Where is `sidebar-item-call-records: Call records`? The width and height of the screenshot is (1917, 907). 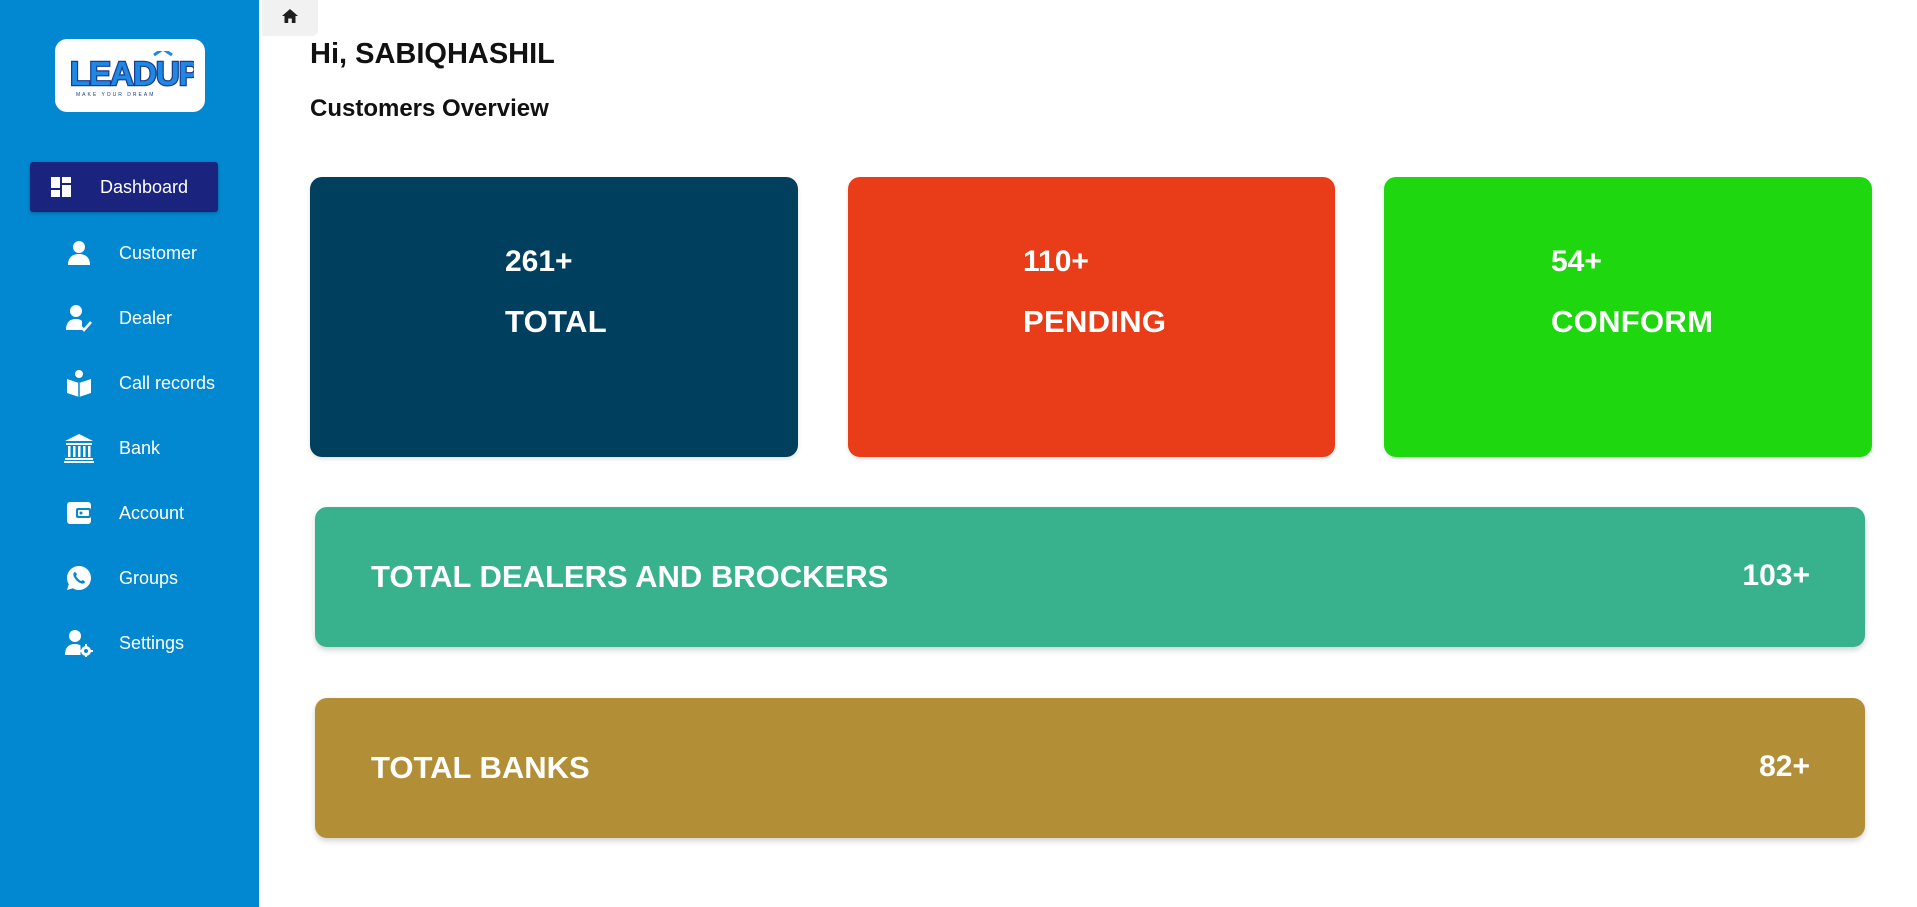 sidebar-item-call-records: Call records is located at coordinates (124, 383).